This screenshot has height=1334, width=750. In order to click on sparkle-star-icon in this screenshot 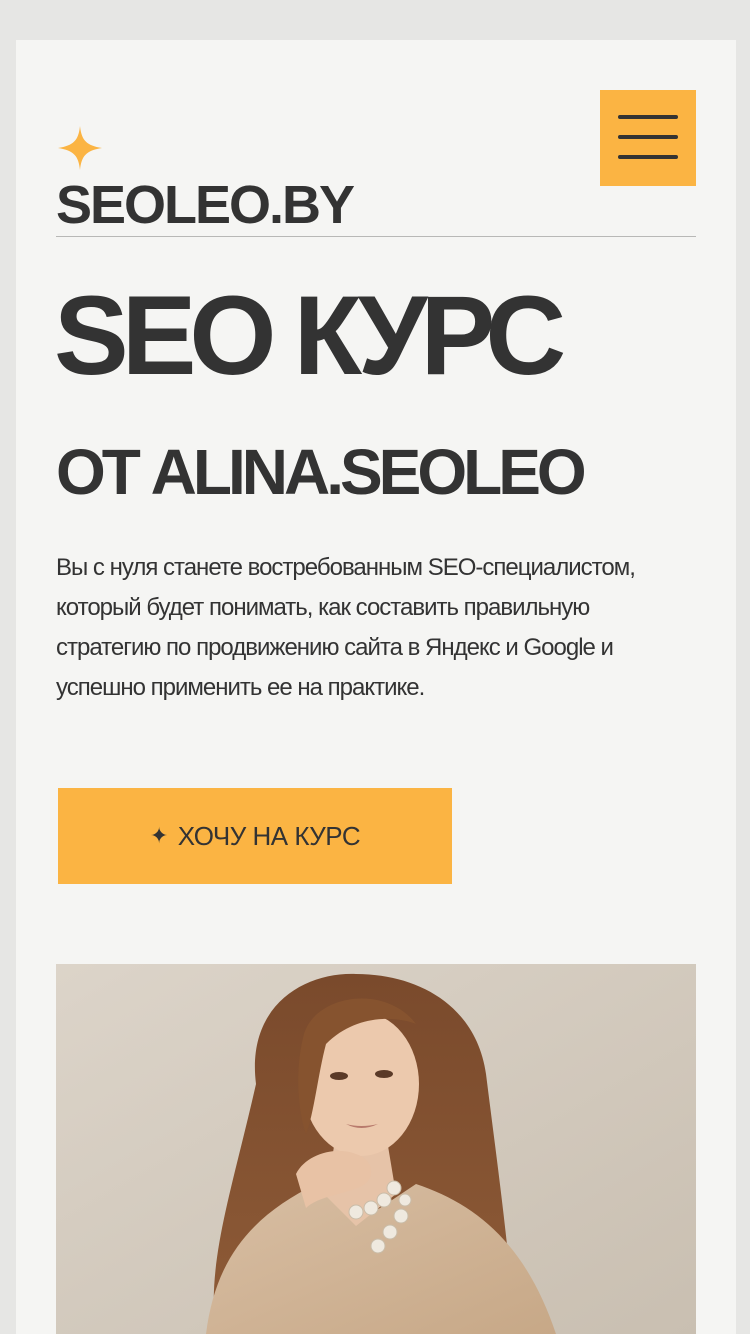, I will do `click(80, 148)`.